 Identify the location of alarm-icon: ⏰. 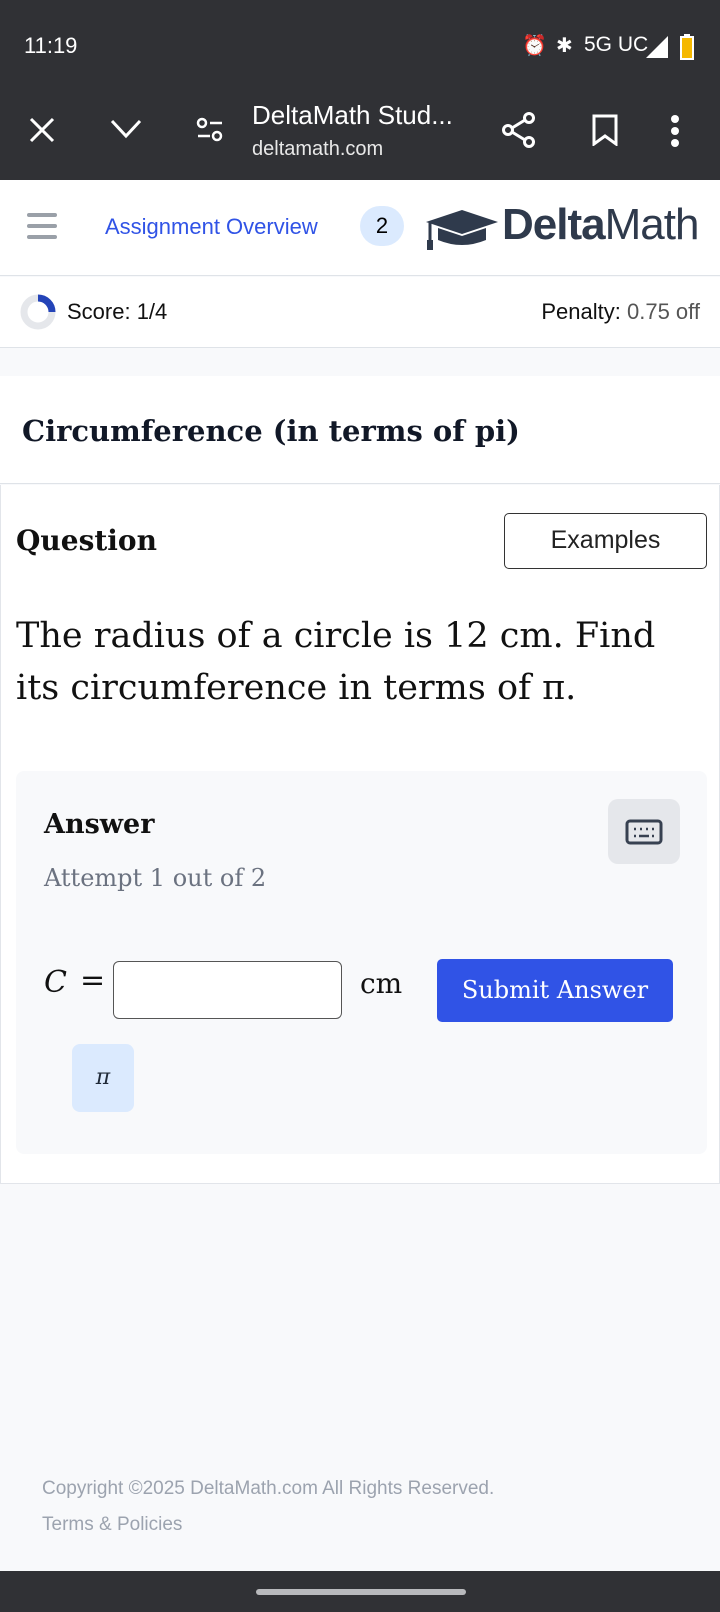
(534, 46).